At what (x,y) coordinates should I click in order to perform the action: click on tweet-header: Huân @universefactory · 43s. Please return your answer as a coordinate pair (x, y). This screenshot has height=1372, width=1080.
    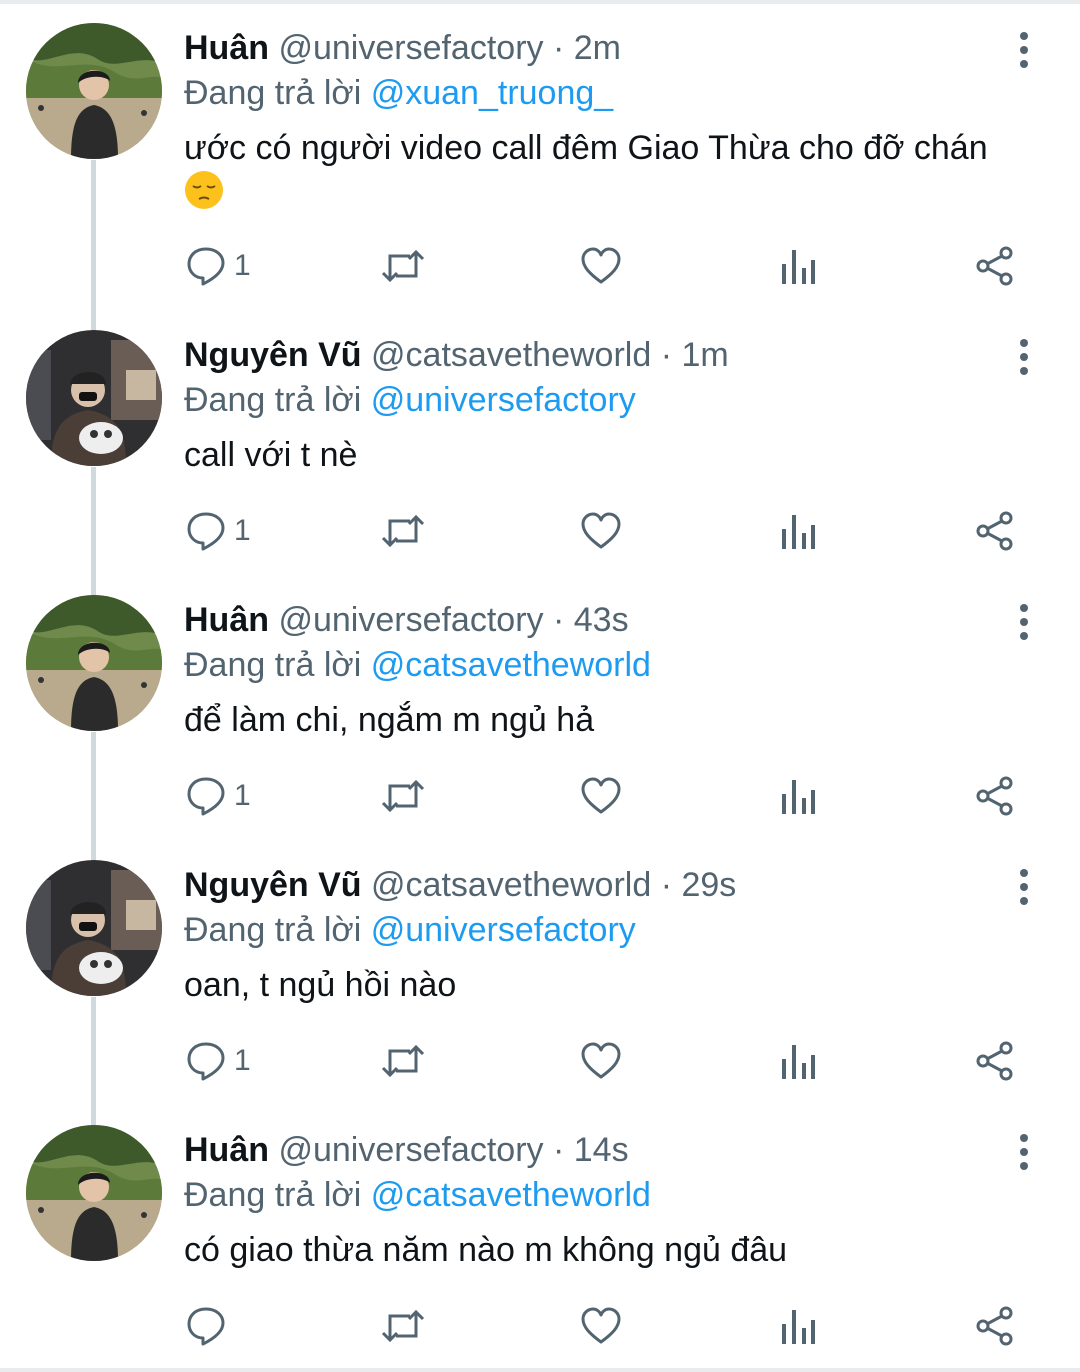
    Looking at the image, I should click on (406, 620).